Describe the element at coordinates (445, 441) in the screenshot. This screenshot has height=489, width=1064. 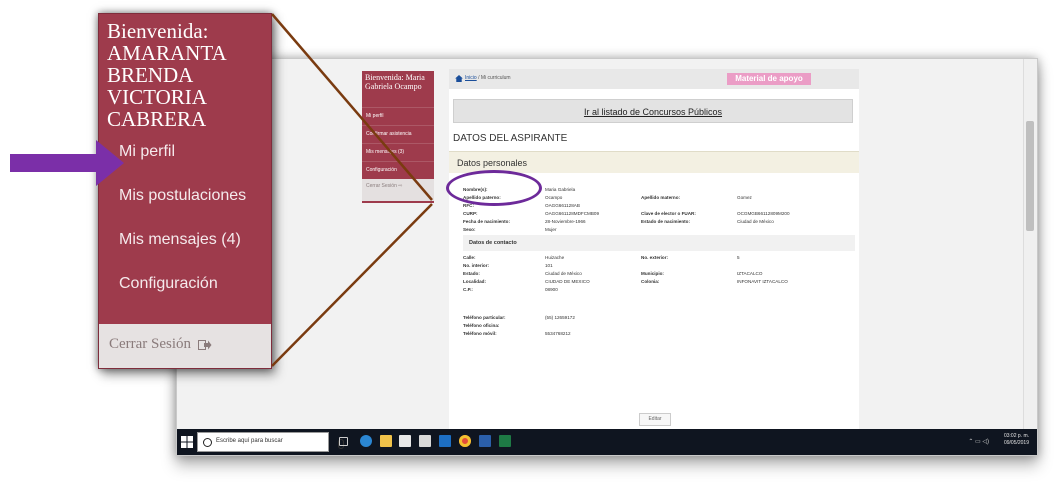
I see `outlook-icon` at that location.